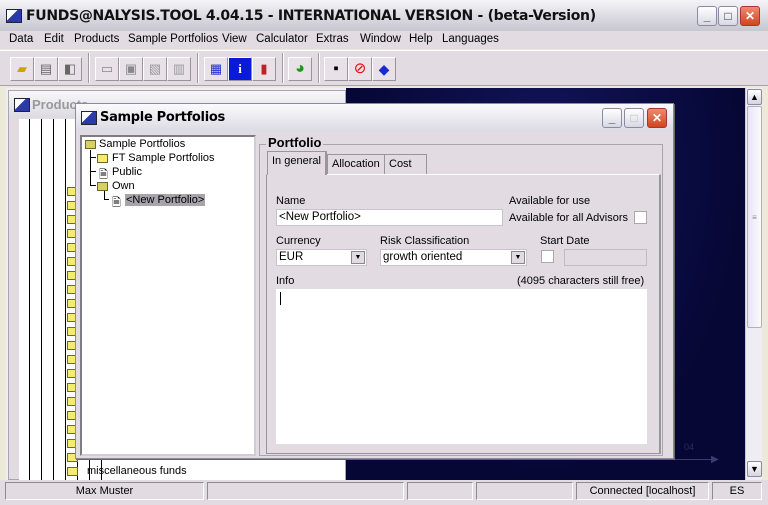  What do you see at coordinates (754, 469) in the screenshot?
I see `scroll-down-button: ▼` at bounding box center [754, 469].